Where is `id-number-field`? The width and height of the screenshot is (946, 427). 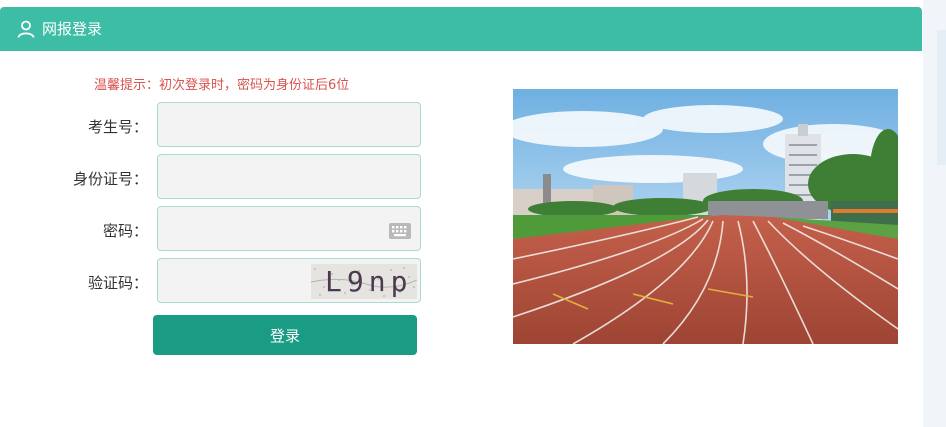
id-number-field is located at coordinates (289, 176).